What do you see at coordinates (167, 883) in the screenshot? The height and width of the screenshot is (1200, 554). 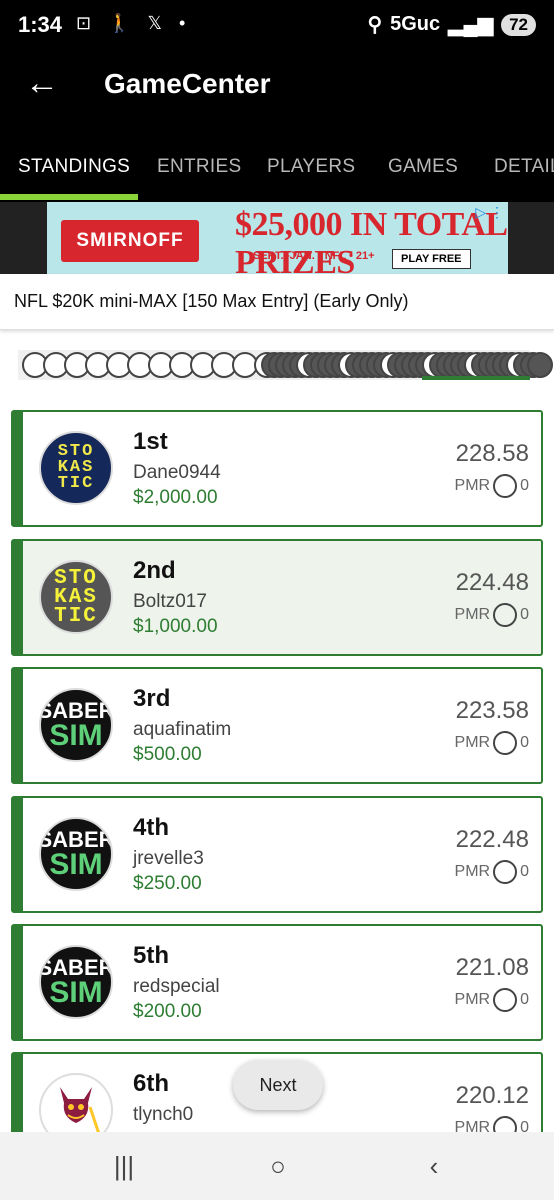 I see `standing-prize: $250.00` at bounding box center [167, 883].